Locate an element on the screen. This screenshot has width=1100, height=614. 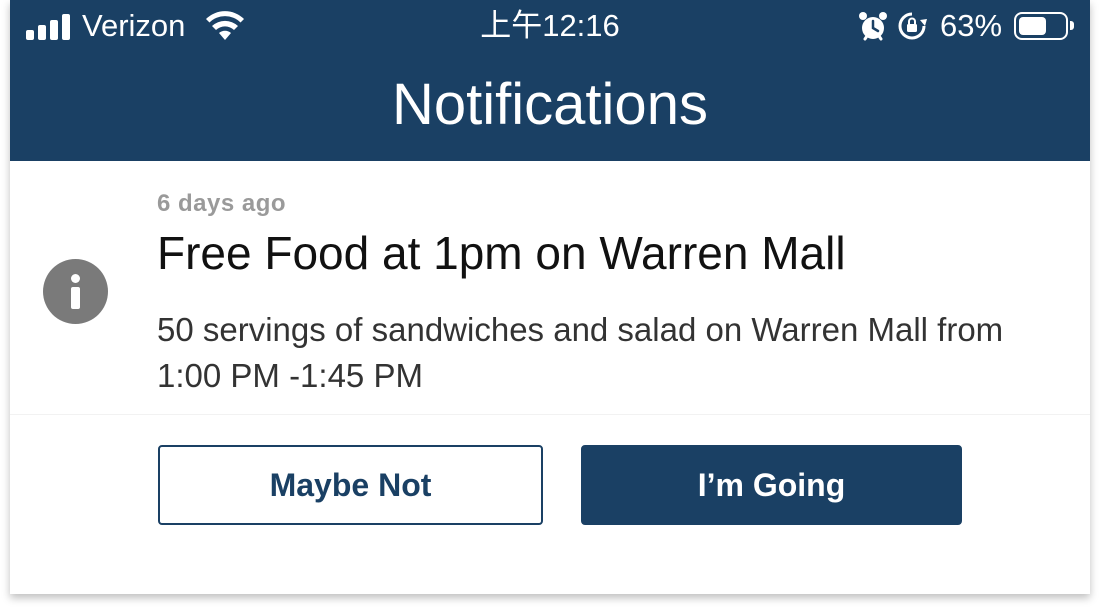
alarm-clock-icon is located at coordinates (873, 26).